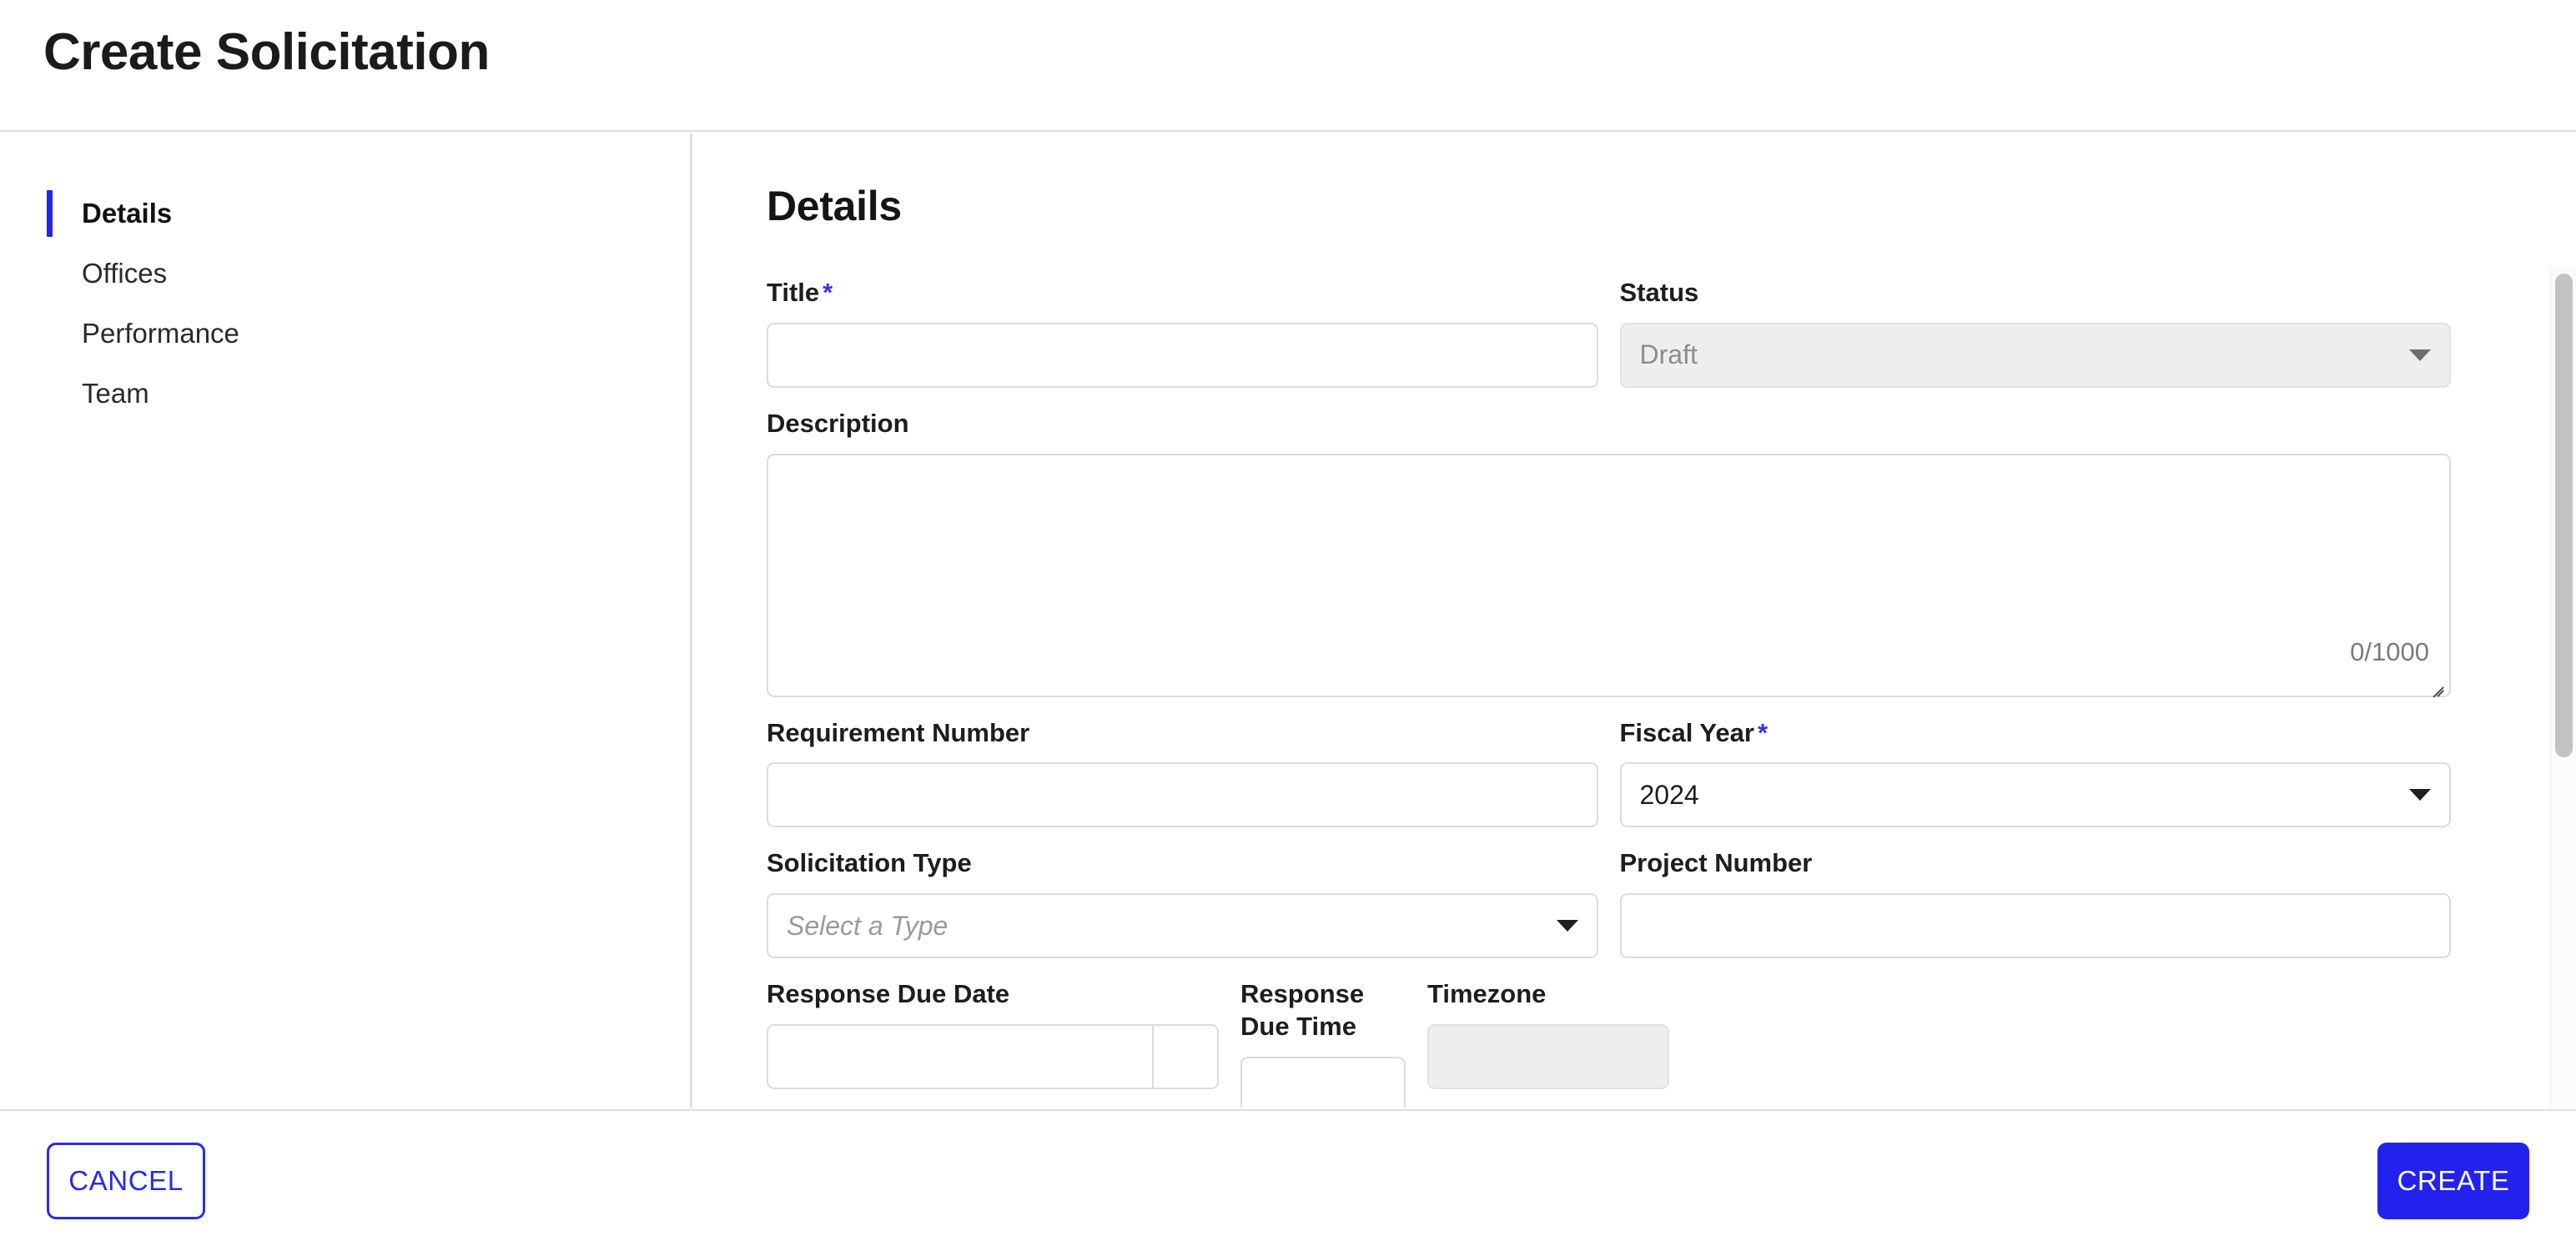 The width and height of the screenshot is (2576, 1251). I want to click on project-number-input, so click(2035, 926).